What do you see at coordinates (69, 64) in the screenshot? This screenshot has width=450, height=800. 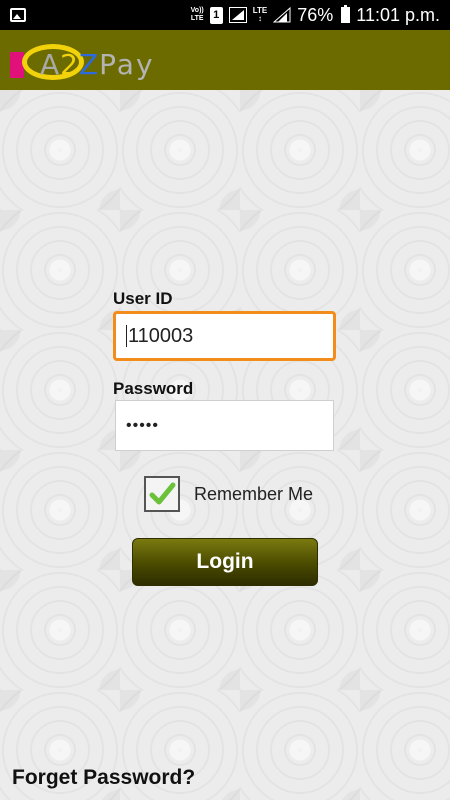 I see `logo-letter-2: 2` at bounding box center [69, 64].